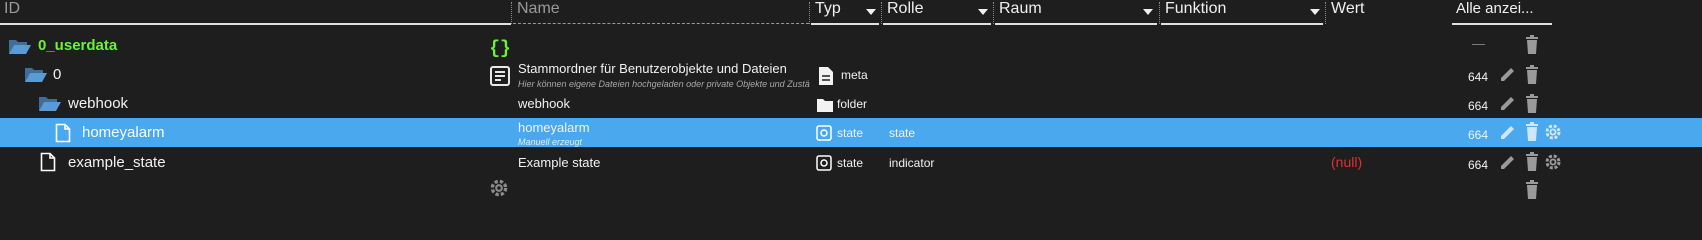 The image size is (1702, 240). I want to click on object-id: webhook, so click(98, 103).